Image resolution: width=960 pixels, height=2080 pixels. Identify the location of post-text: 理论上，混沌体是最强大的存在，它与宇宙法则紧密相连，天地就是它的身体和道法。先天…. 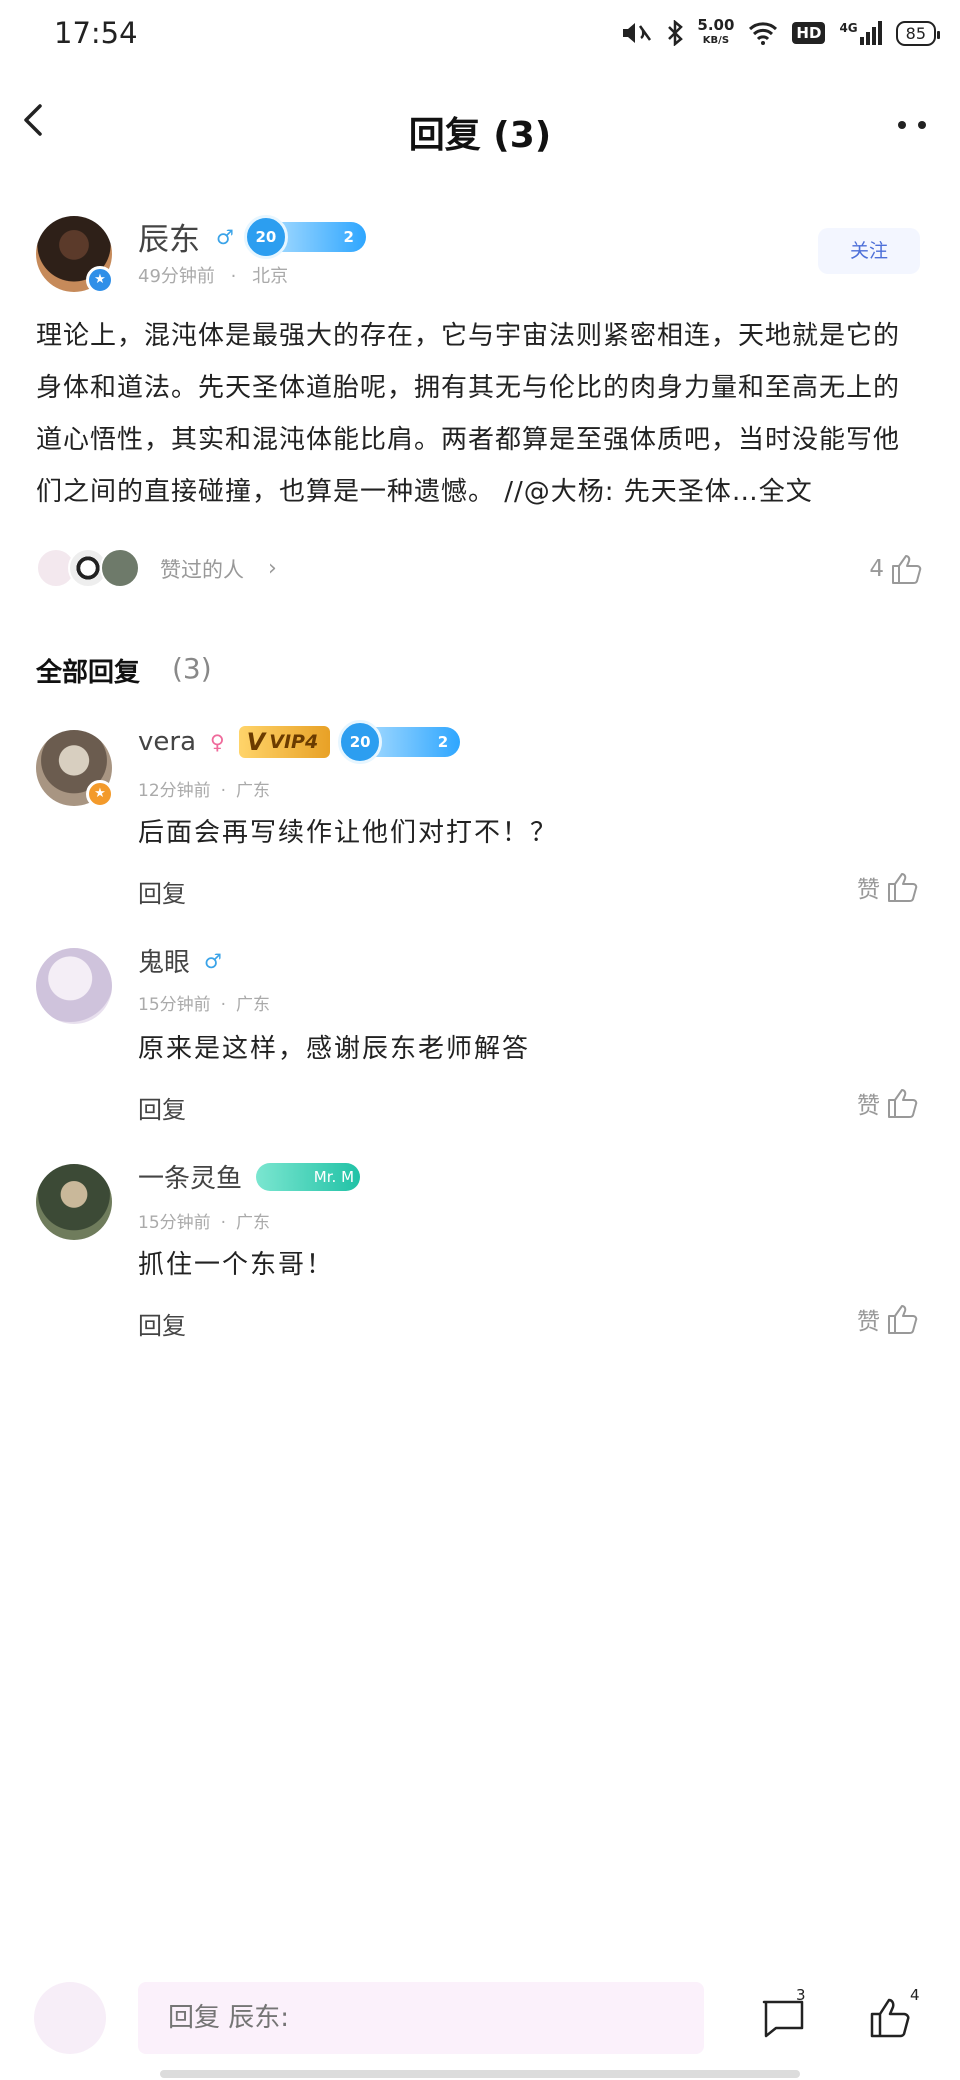
(468, 414).